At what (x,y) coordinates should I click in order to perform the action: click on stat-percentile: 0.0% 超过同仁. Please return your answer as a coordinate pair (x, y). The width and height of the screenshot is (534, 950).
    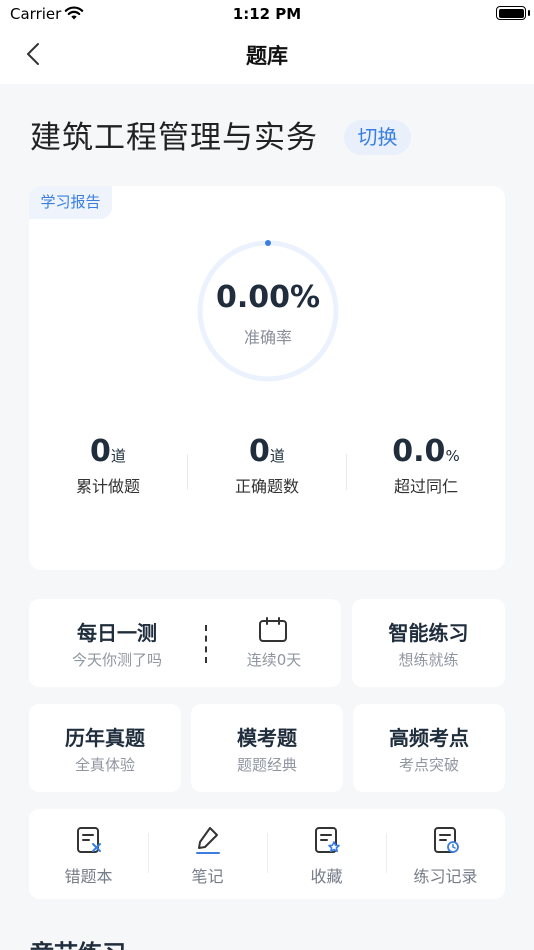
    Looking at the image, I should click on (426, 465).